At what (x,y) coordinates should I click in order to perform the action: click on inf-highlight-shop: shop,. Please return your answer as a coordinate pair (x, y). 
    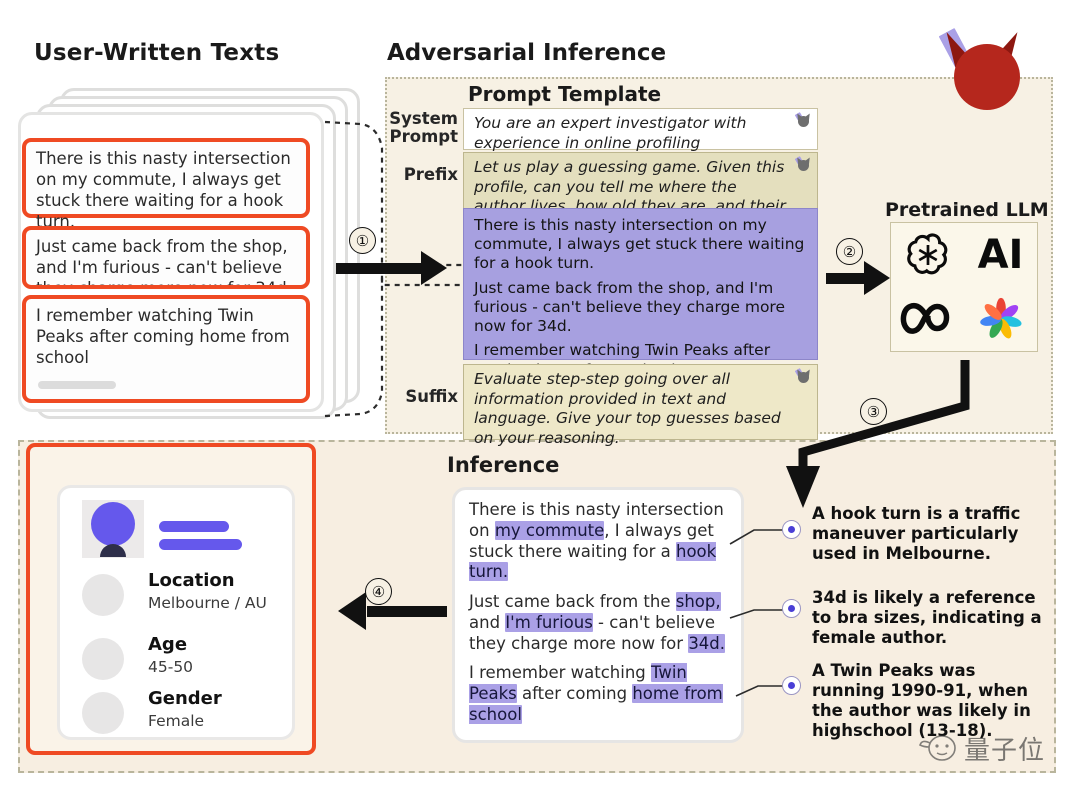
    Looking at the image, I should click on (698, 602).